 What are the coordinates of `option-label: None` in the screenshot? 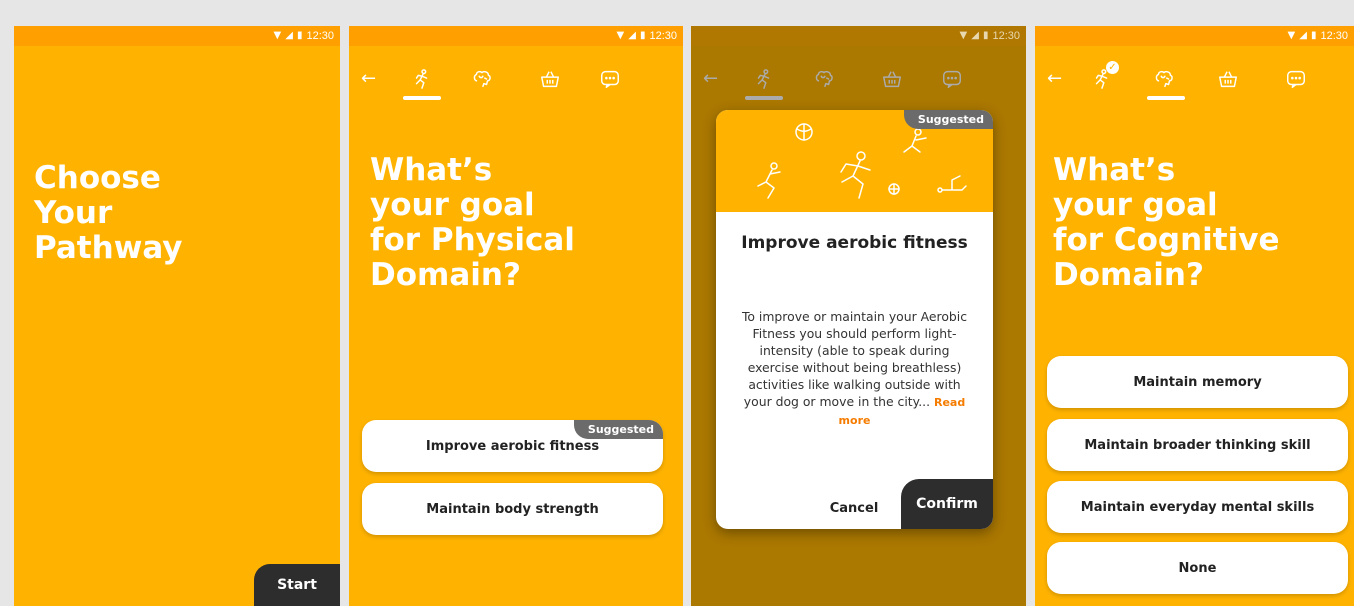 It's located at (1197, 568).